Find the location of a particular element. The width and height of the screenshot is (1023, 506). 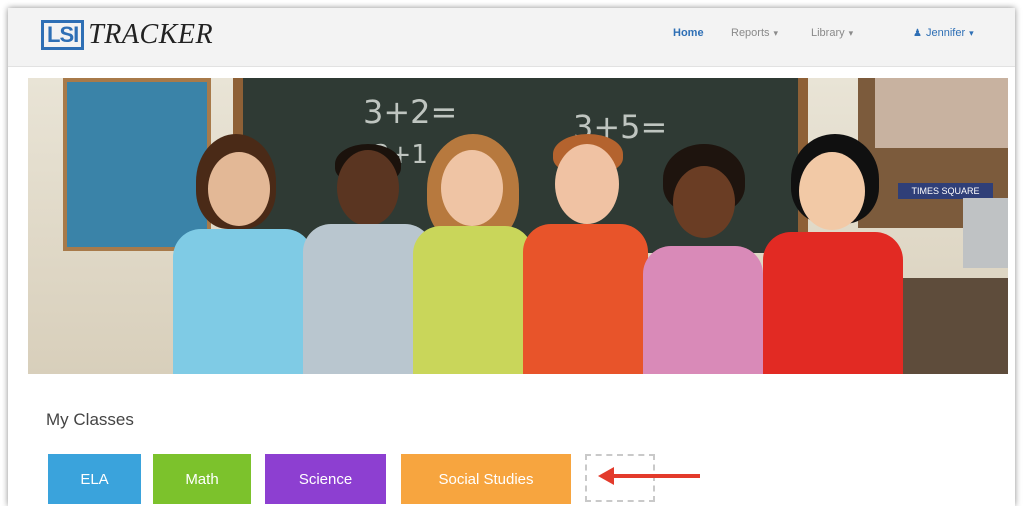

class-button-label: Math is located at coordinates (202, 479).